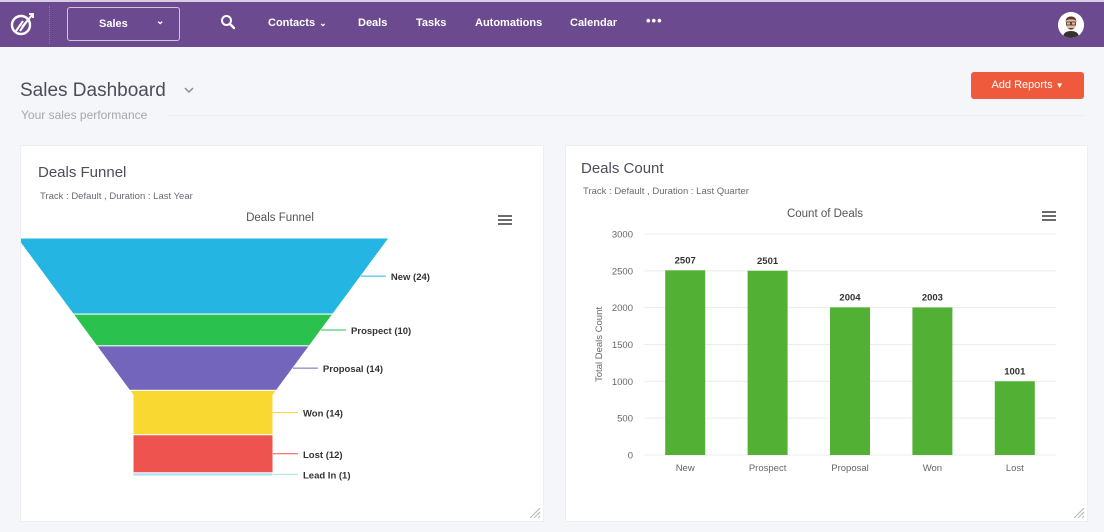 The image size is (1104, 532). Describe the element at coordinates (353, 369) in the screenshot. I see `funnel-data-label: Proposal (14)` at that location.